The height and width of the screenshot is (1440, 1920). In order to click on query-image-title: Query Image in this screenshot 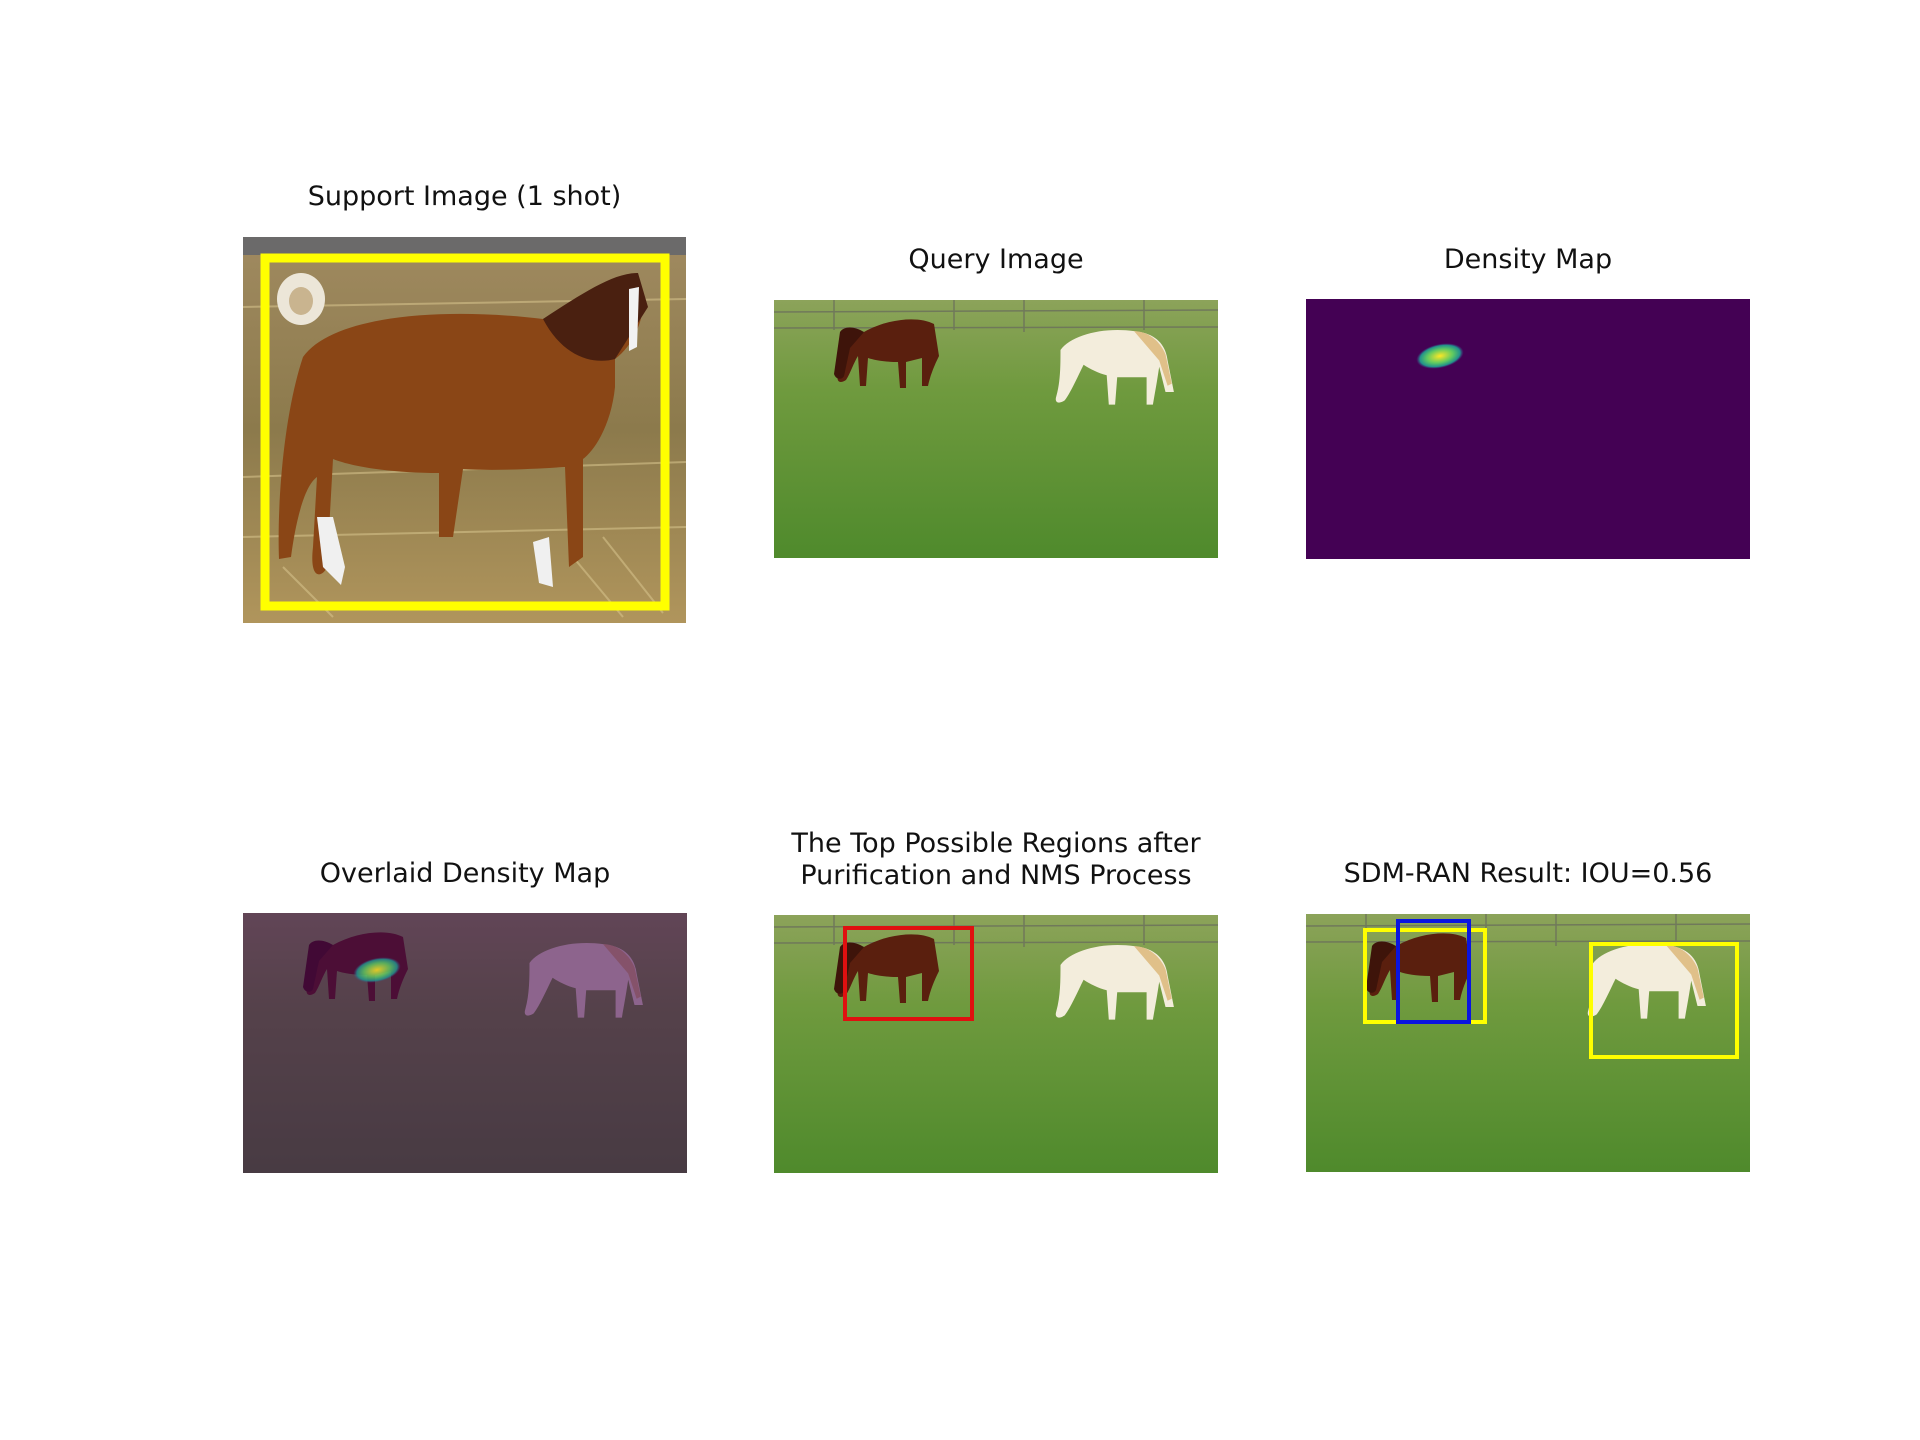, I will do `click(996, 259)`.